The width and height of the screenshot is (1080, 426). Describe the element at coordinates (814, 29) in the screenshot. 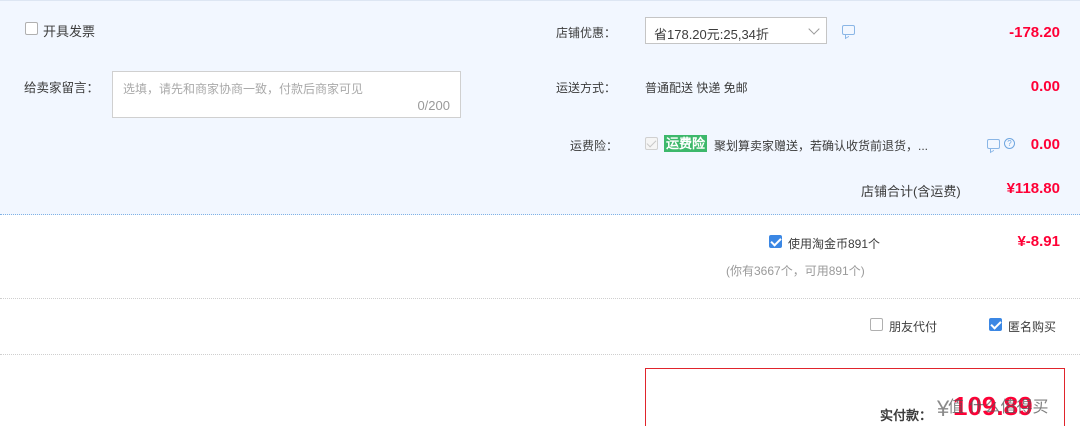

I see `chevron-down-icon` at that location.